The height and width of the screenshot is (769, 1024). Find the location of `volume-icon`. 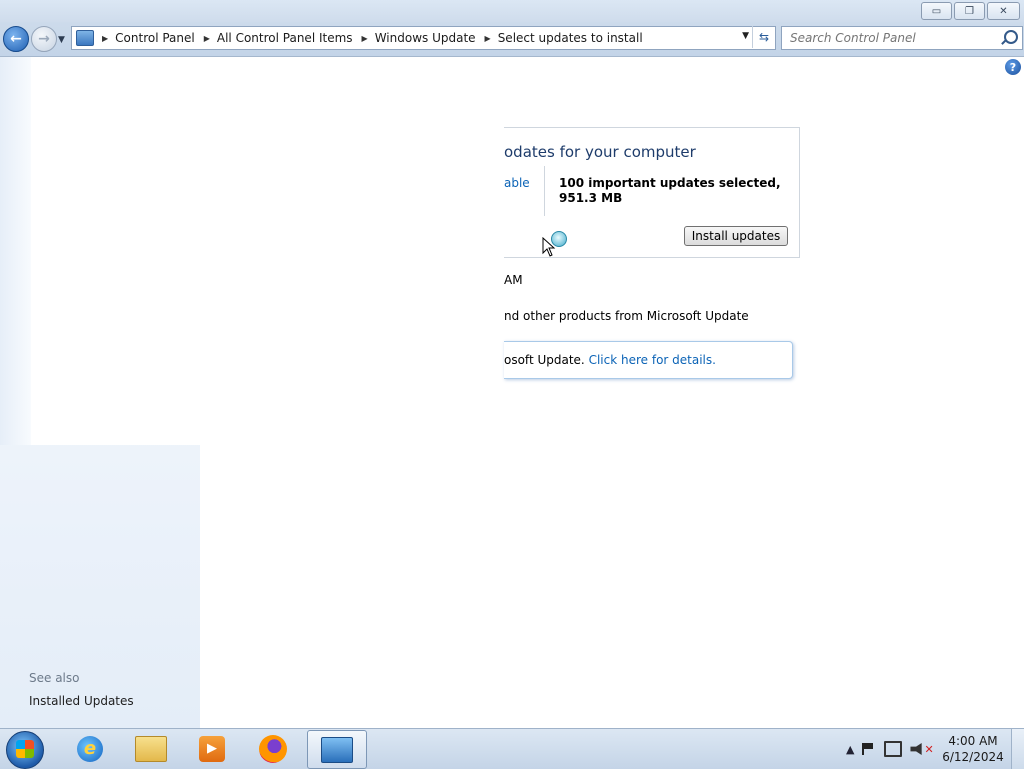

volume-icon is located at coordinates (916, 749).